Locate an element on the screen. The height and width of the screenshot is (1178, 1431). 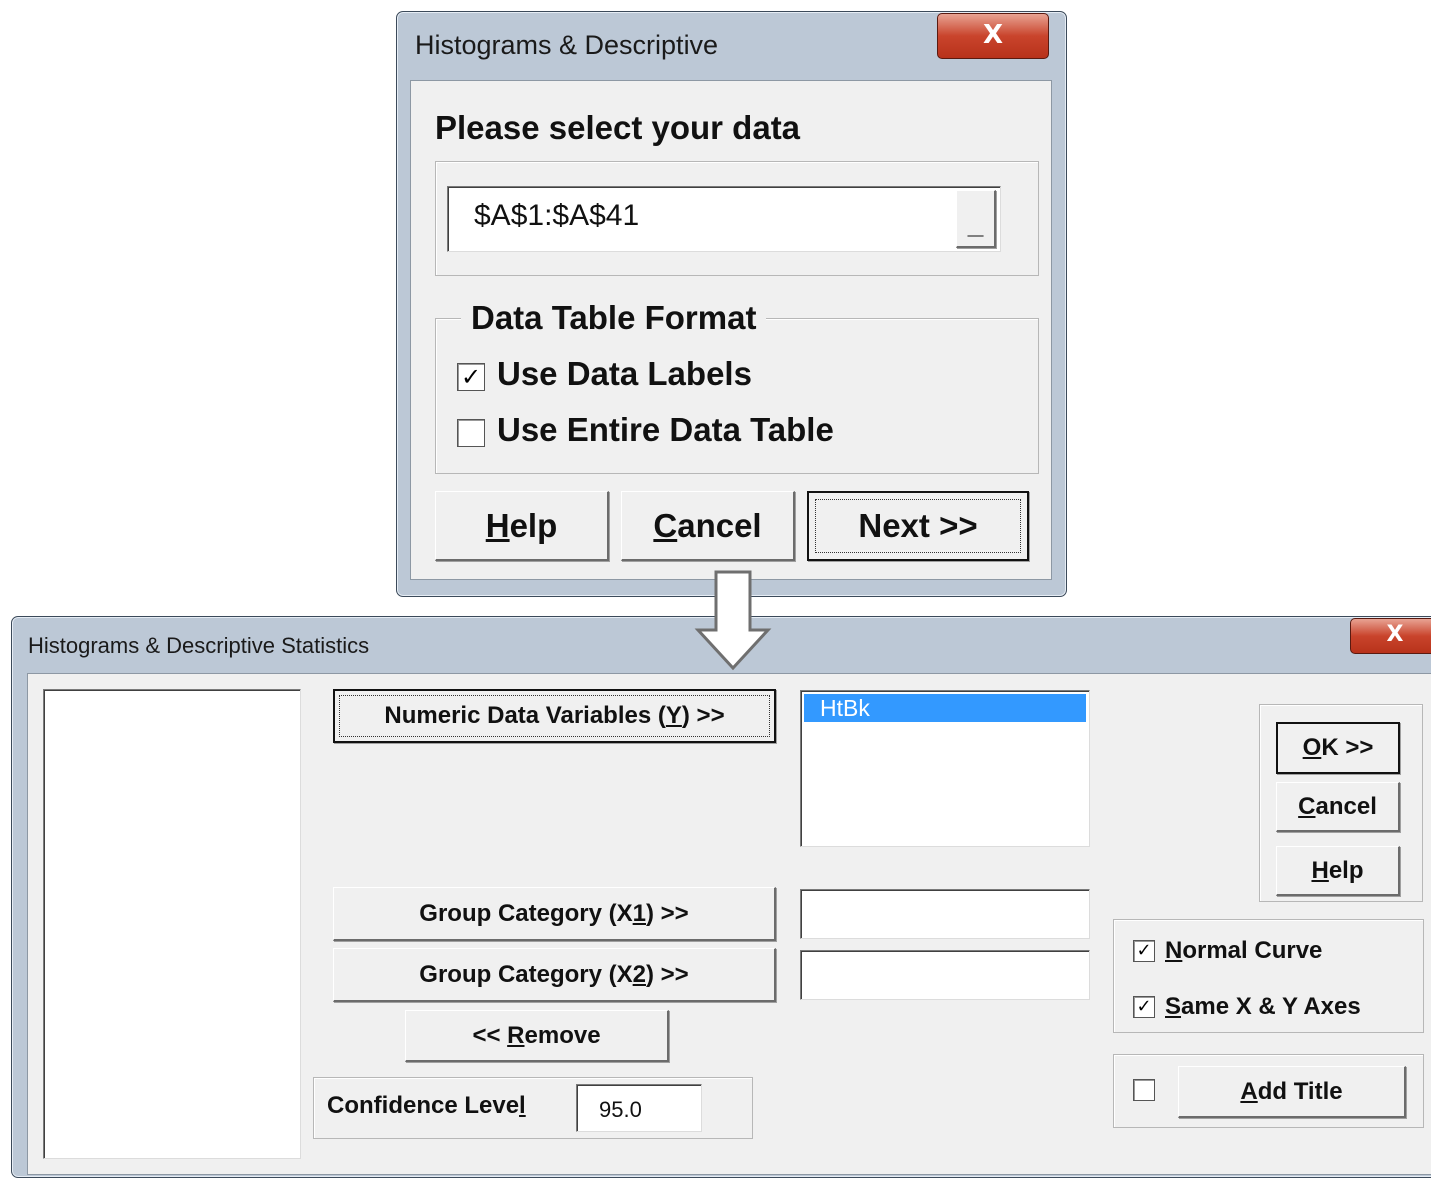
group-category-x2-button: Group Category (X2) >> is located at coordinates (554, 975).